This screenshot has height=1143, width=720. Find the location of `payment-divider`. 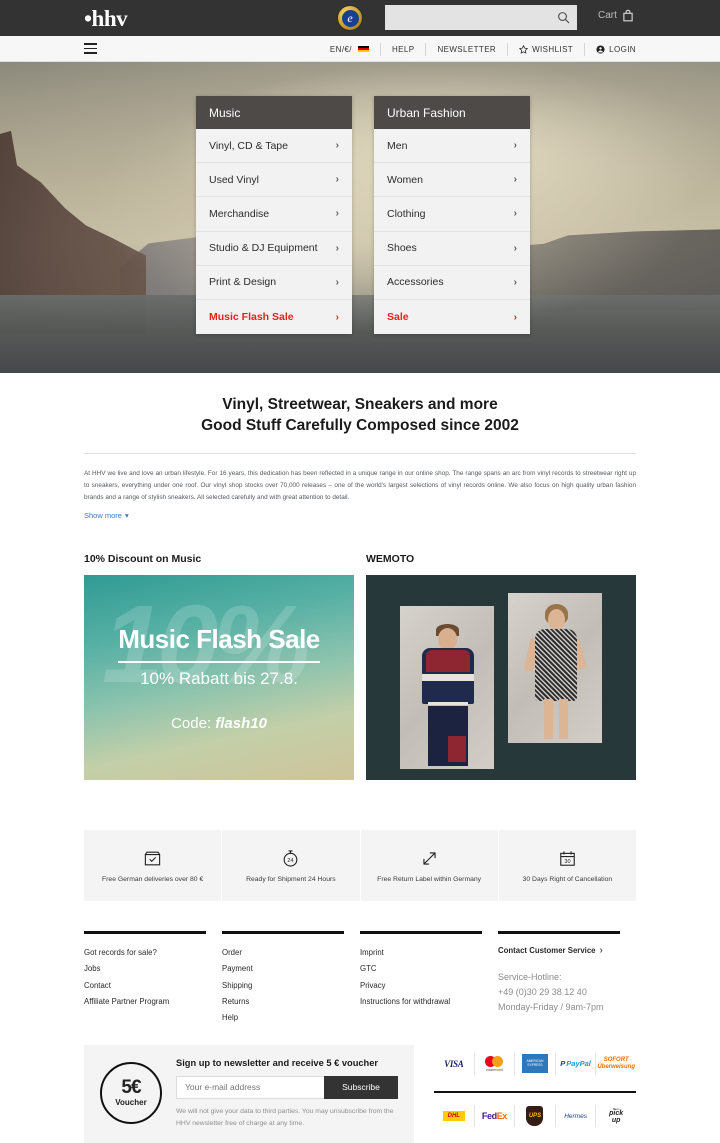

payment-divider is located at coordinates (535, 1092).